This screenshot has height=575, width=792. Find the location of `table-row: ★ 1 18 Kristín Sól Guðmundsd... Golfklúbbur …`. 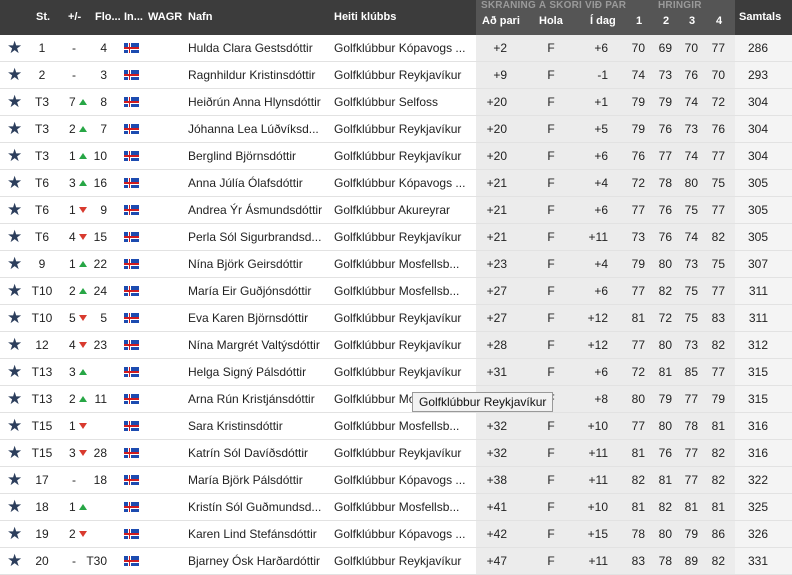

table-row: ★ 1 18 Kristín Sól Guðmundsd... Golfklúbbur … is located at coordinates (396, 507).